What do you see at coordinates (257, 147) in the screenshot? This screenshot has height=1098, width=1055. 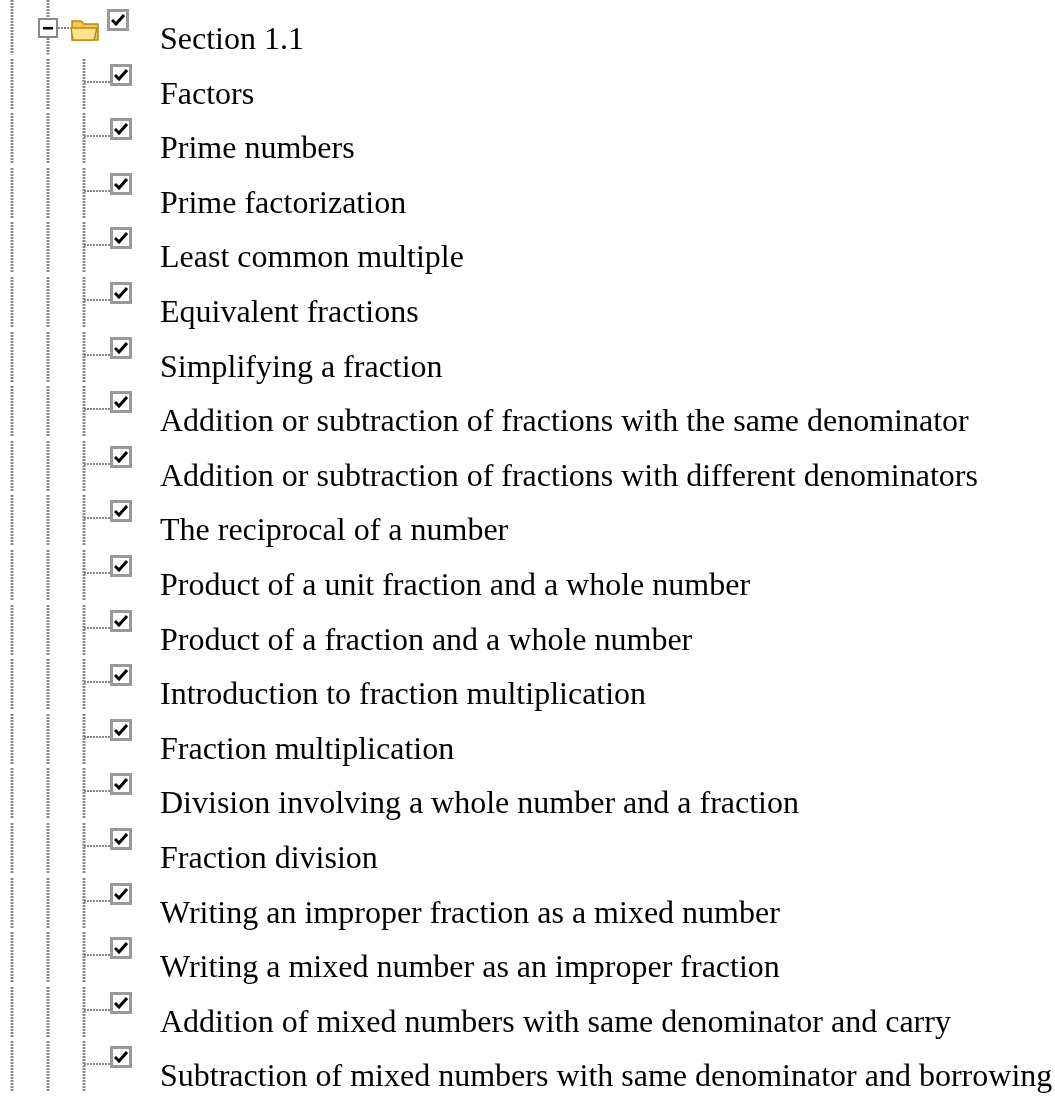 I see `tree-item-label: Prime numbers` at bounding box center [257, 147].